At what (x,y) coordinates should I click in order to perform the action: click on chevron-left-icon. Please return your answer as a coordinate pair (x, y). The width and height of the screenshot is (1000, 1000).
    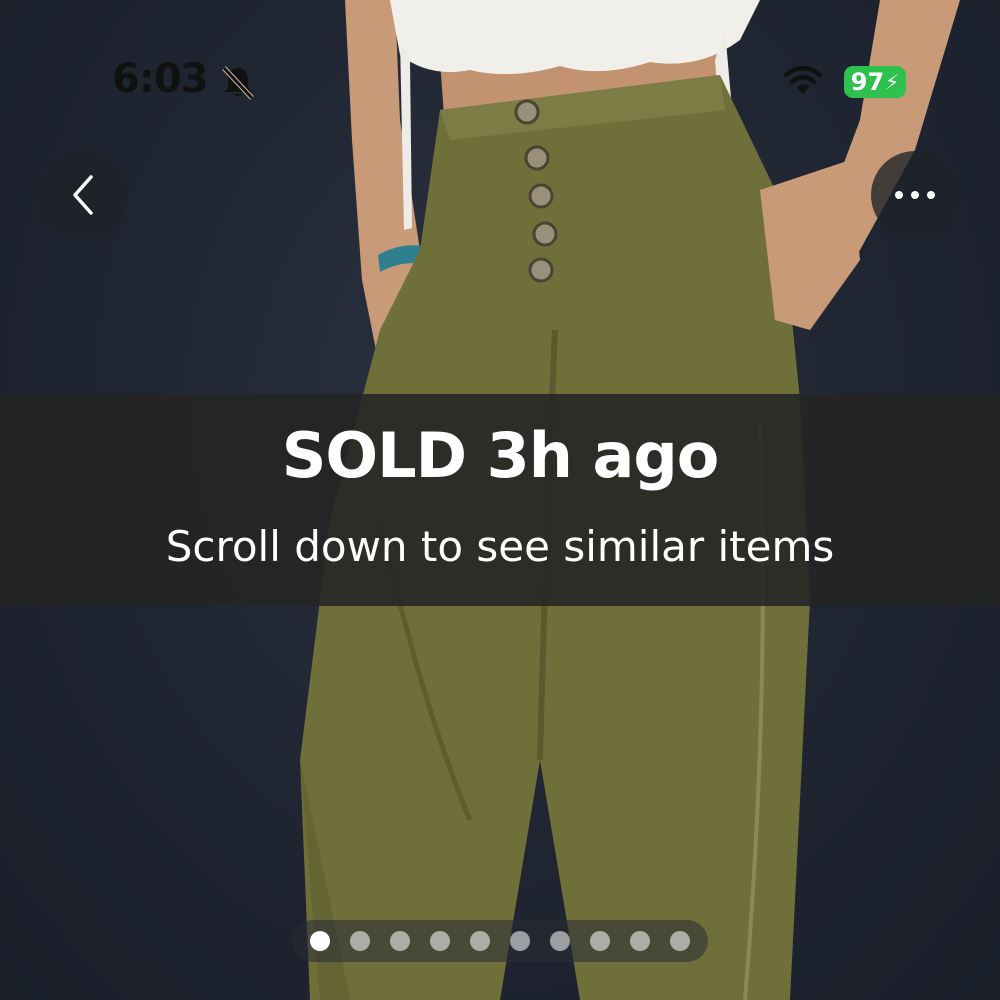
    Looking at the image, I should click on (83, 195).